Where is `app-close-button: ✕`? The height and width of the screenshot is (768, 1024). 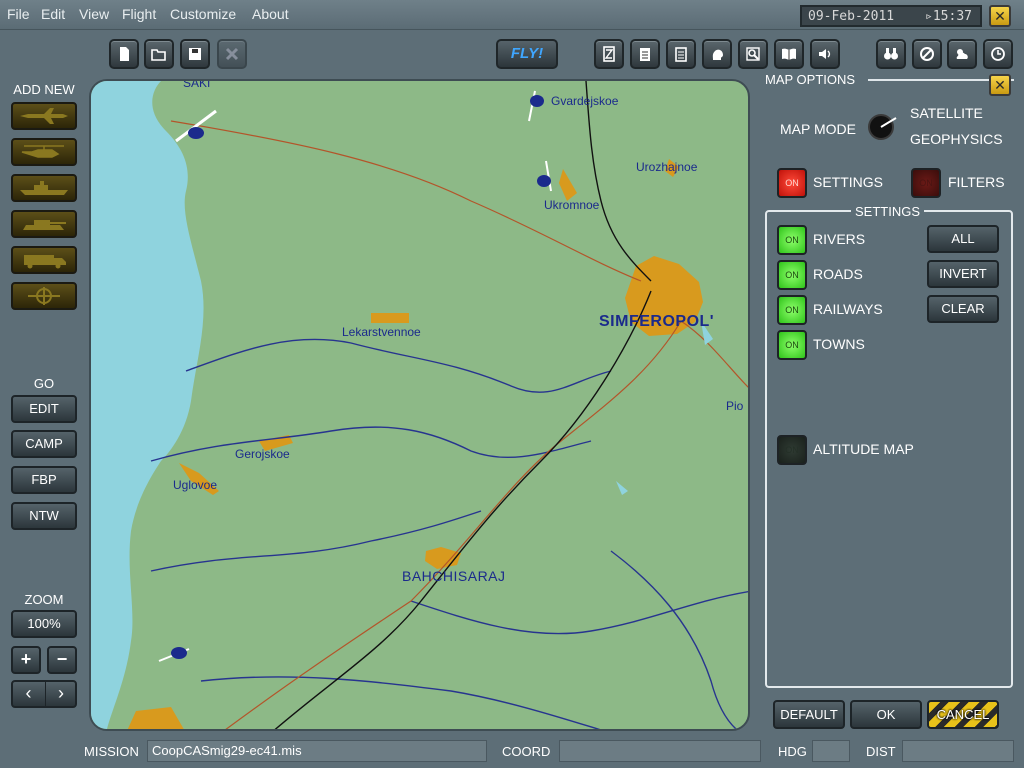
app-close-button: ✕ is located at coordinates (1000, 16).